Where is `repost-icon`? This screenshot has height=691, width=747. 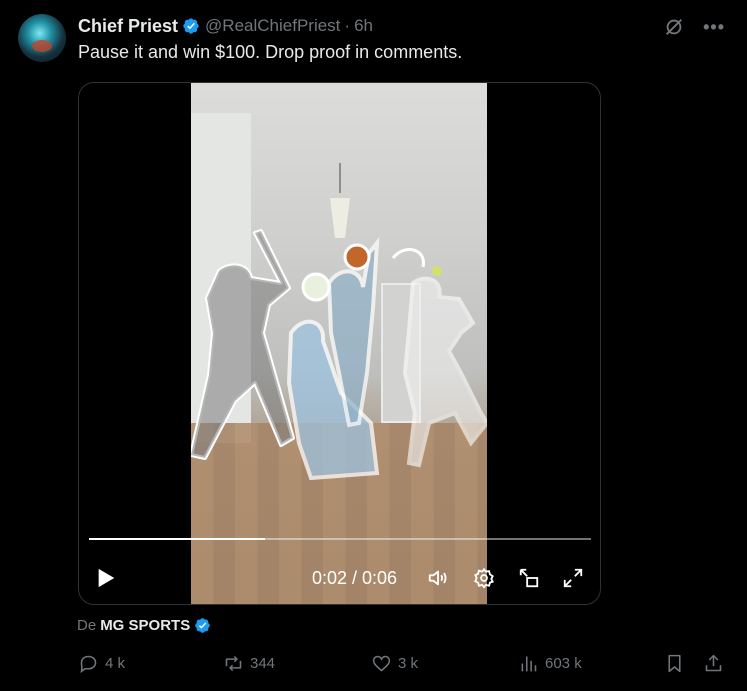
repost-icon is located at coordinates (233, 663).